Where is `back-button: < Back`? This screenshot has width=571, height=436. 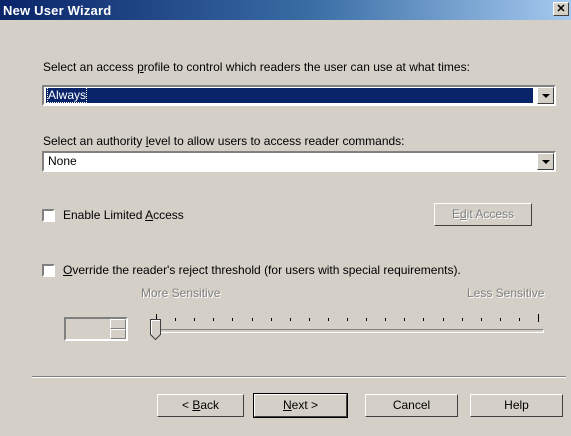
back-button: < Back is located at coordinates (200, 405).